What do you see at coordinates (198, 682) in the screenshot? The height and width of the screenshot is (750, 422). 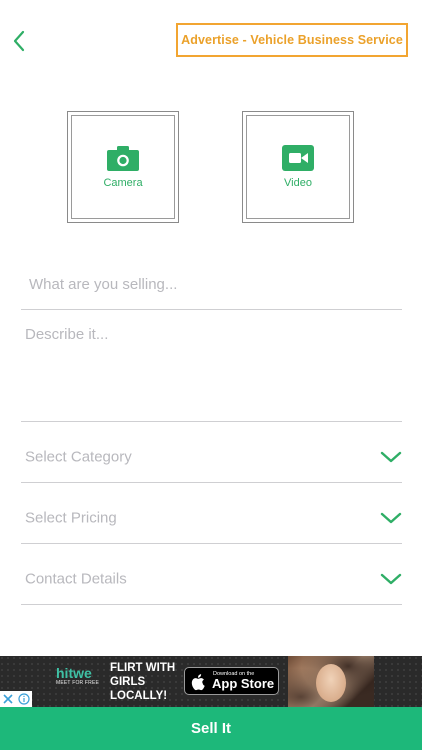 I see `apple-icon` at bounding box center [198, 682].